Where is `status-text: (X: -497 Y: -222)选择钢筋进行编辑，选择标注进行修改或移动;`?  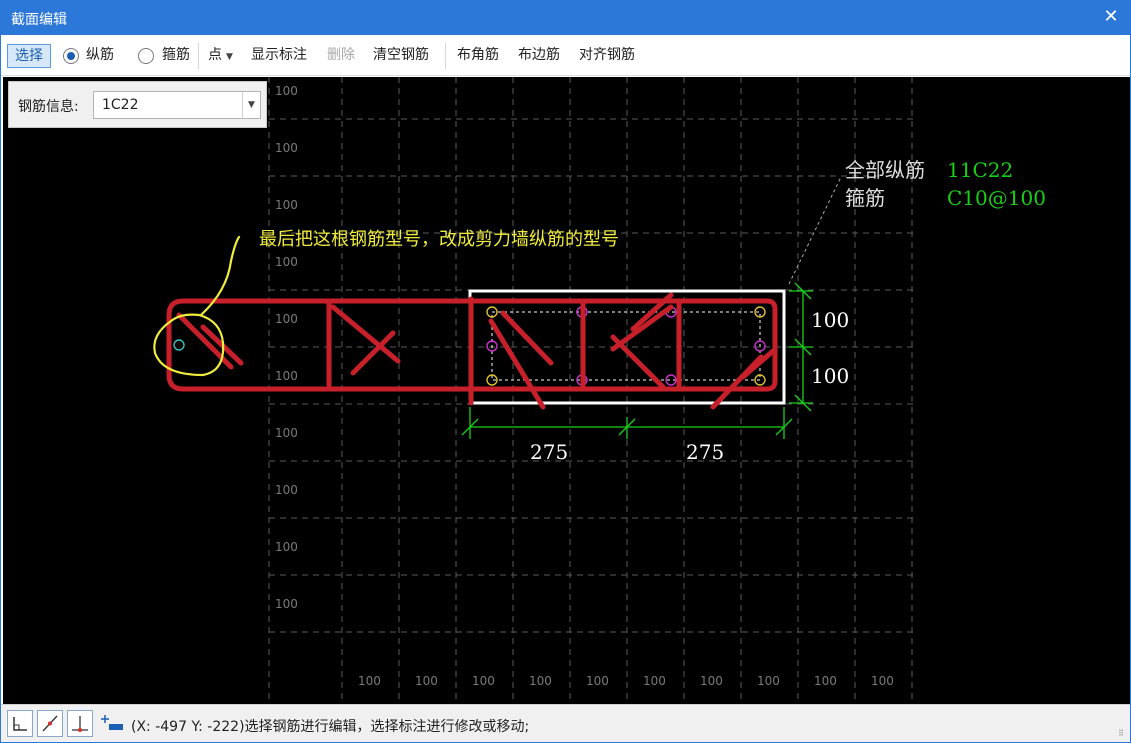
status-text: (X: -497 Y: -222)选择钢筋进行编辑，选择标注进行修改或移动; is located at coordinates (330, 727).